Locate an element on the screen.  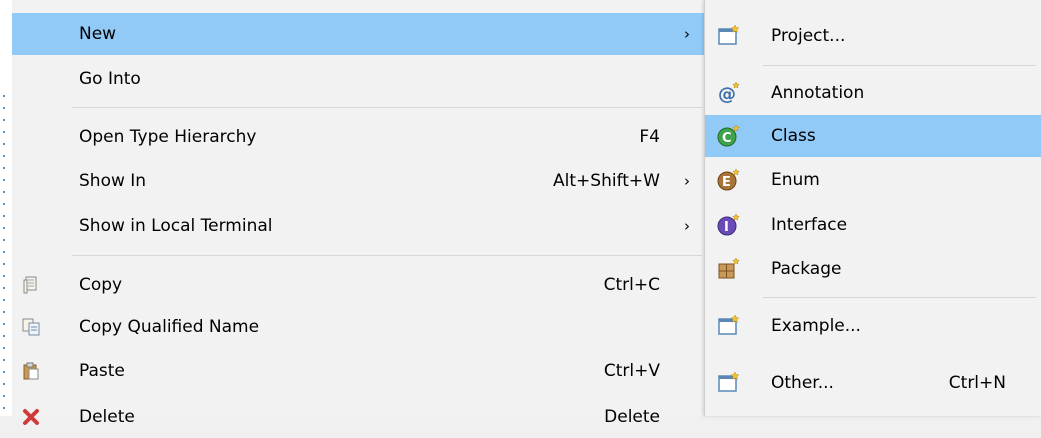
menu-item-label: Delete is located at coordinates (107, 417).